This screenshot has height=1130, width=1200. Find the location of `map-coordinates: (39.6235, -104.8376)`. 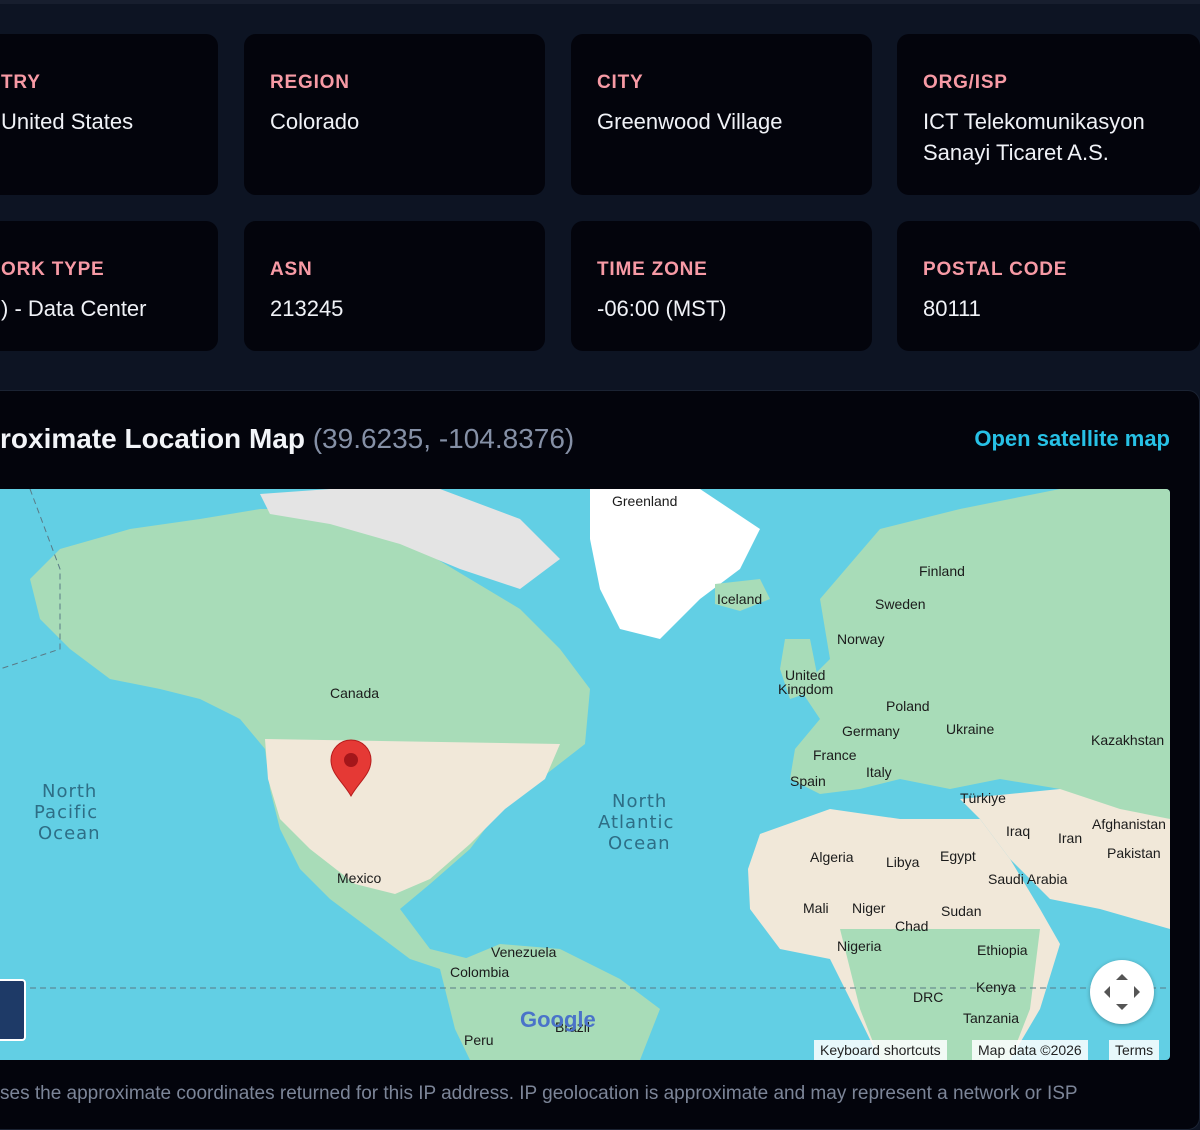

map-coordinates: (39.6235, -104.8376) is located at coordinates (443, 438).